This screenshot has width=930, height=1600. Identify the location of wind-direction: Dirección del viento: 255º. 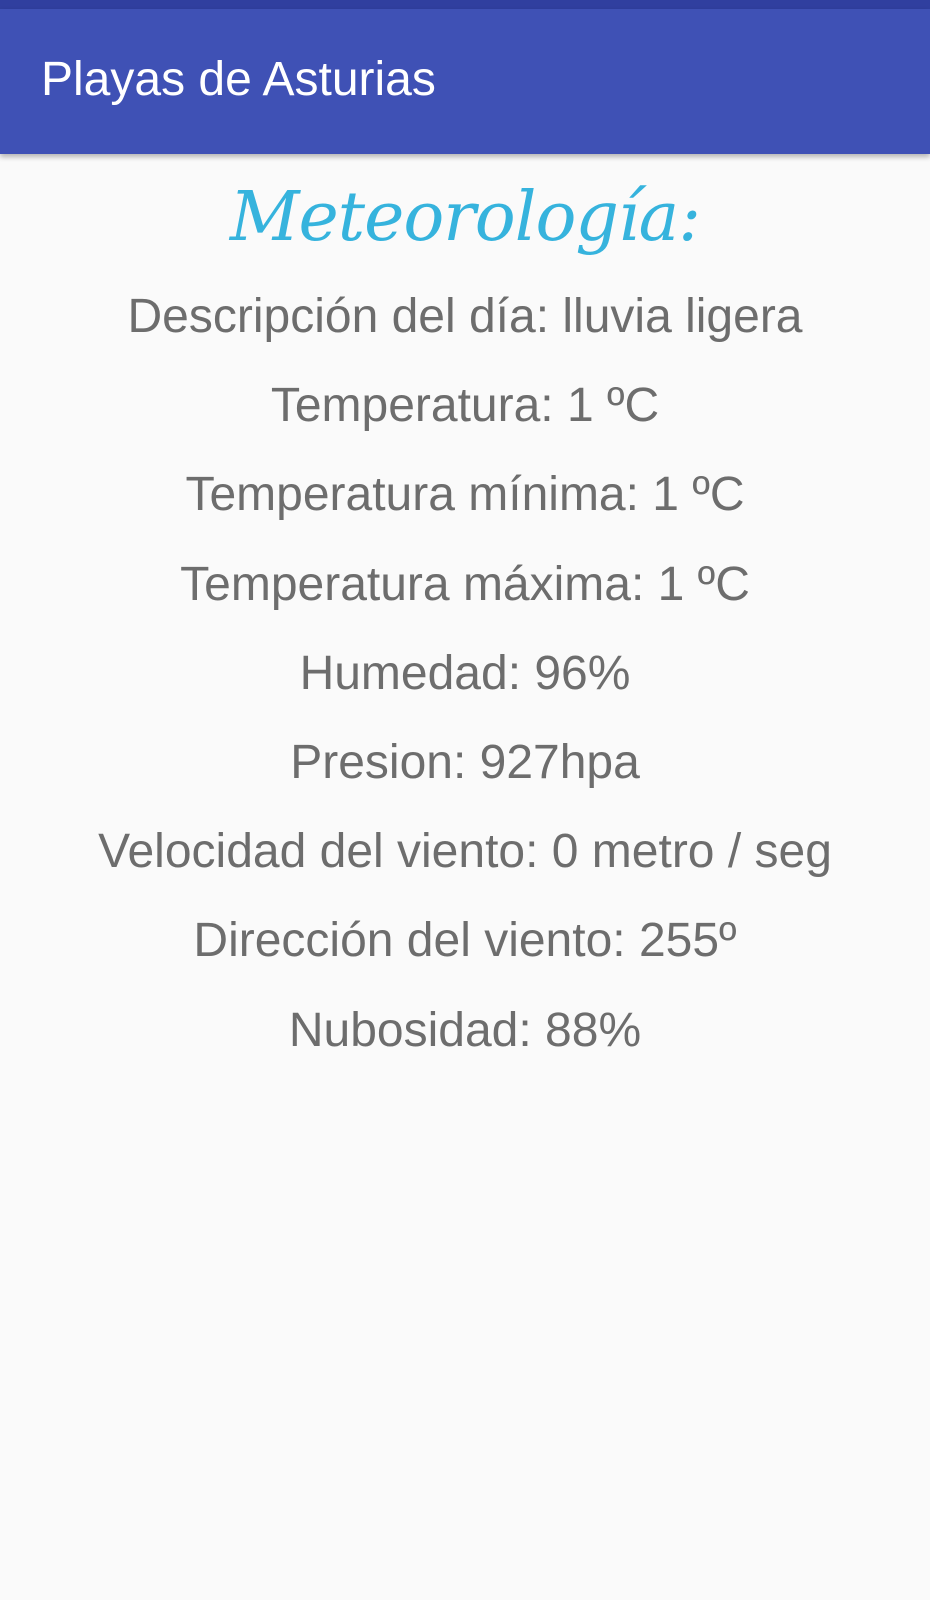
(465, 941).